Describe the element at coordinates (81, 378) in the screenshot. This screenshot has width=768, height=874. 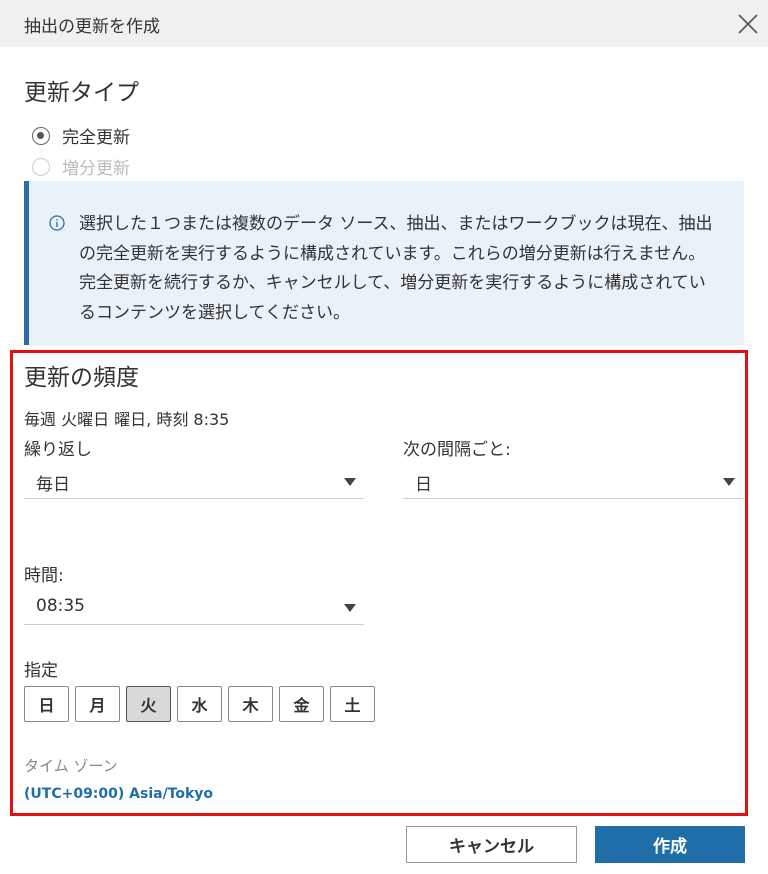
I see `frequency-heading: 更新の頻度` at that location.